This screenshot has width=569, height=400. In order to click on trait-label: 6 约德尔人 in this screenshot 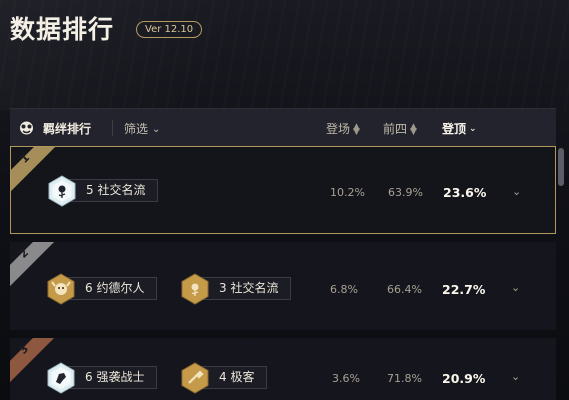, I will do `click(111, 288)`.